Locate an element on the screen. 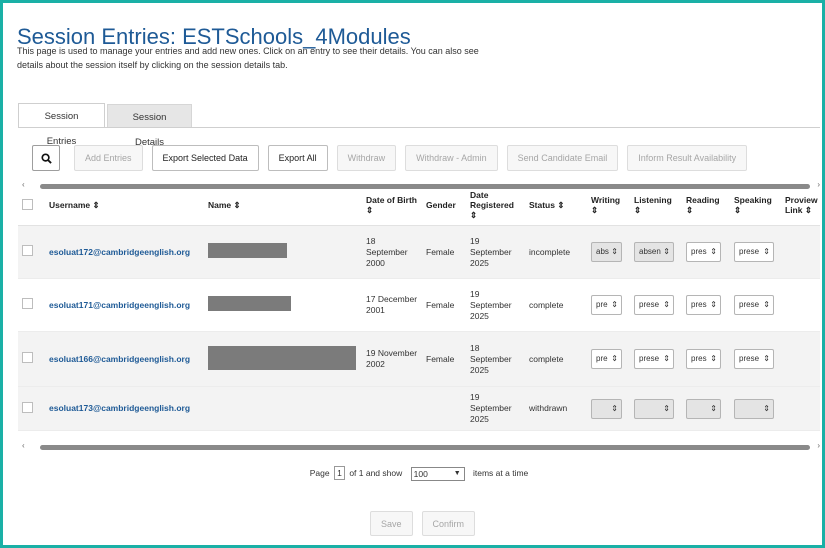 This screenshot has height=548, width=825. export-selected-data-button: Export Selected Data is located at coordinates (205, 158).